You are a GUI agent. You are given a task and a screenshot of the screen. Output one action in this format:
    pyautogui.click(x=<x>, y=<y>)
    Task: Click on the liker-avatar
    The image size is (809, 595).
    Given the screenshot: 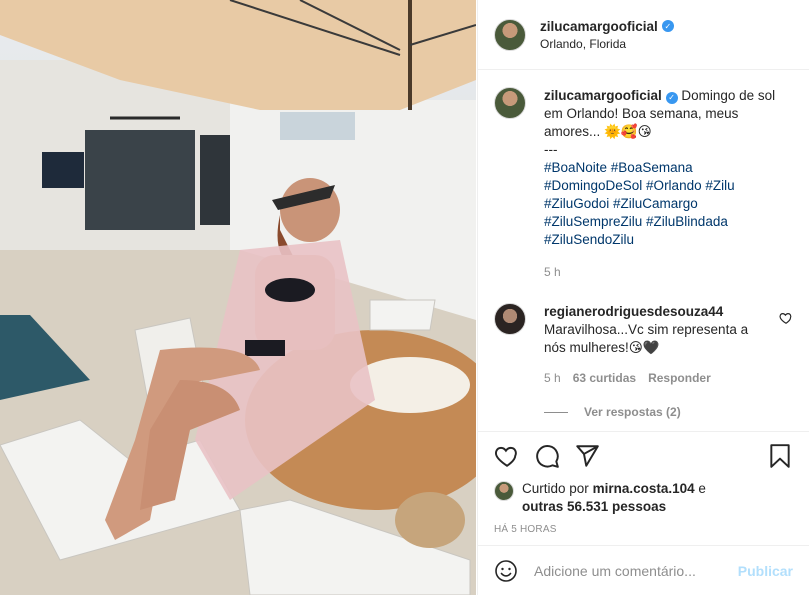 What is the action you would take?
    pyautogui.click(x=504, y=491)
    